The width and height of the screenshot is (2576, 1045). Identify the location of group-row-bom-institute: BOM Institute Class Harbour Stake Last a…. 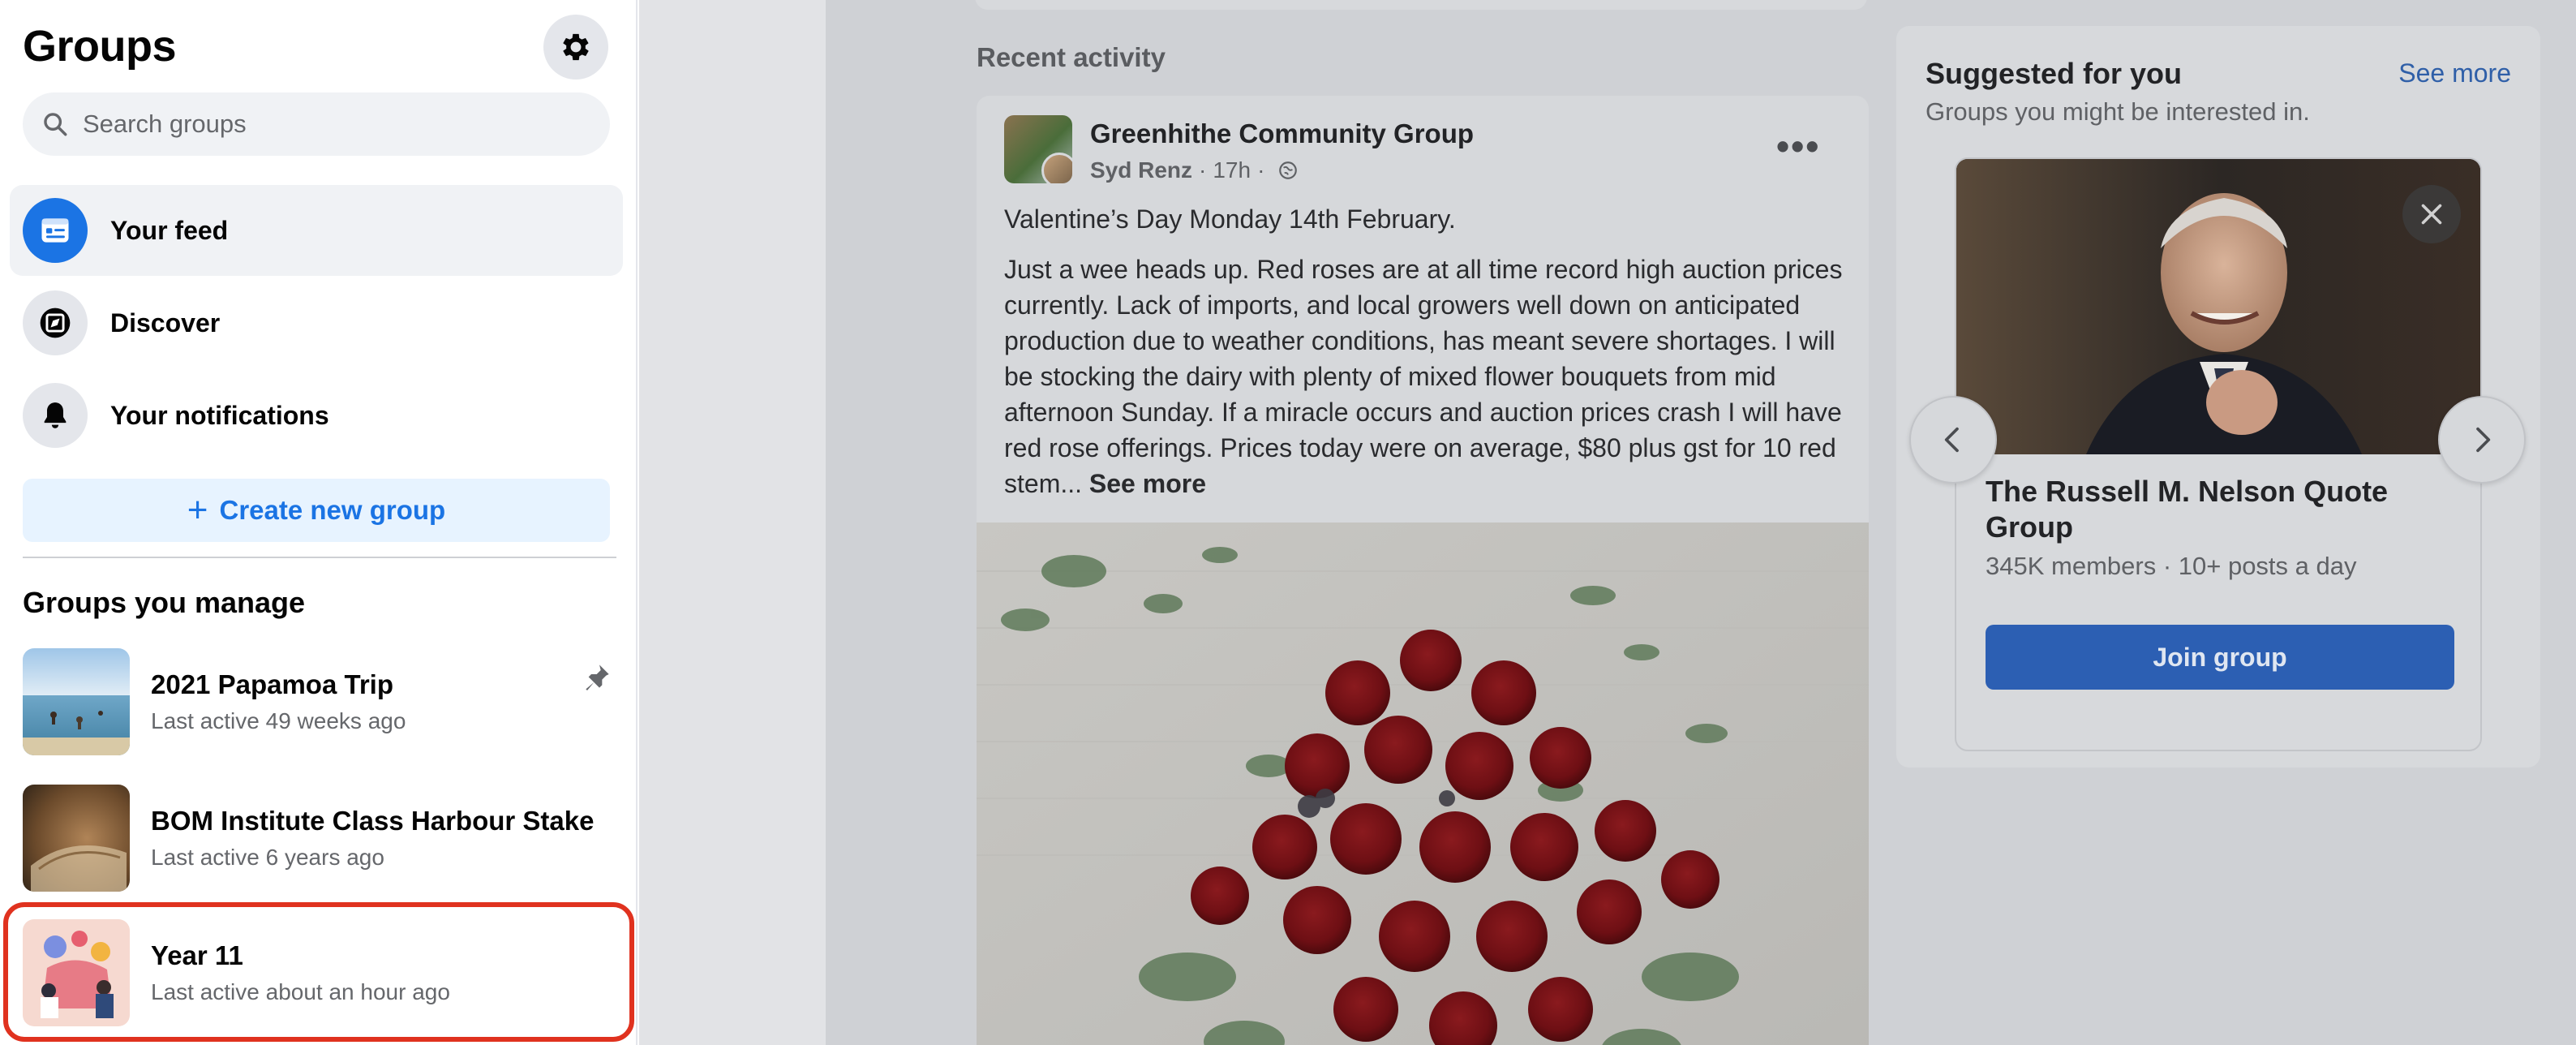
(318, 839).